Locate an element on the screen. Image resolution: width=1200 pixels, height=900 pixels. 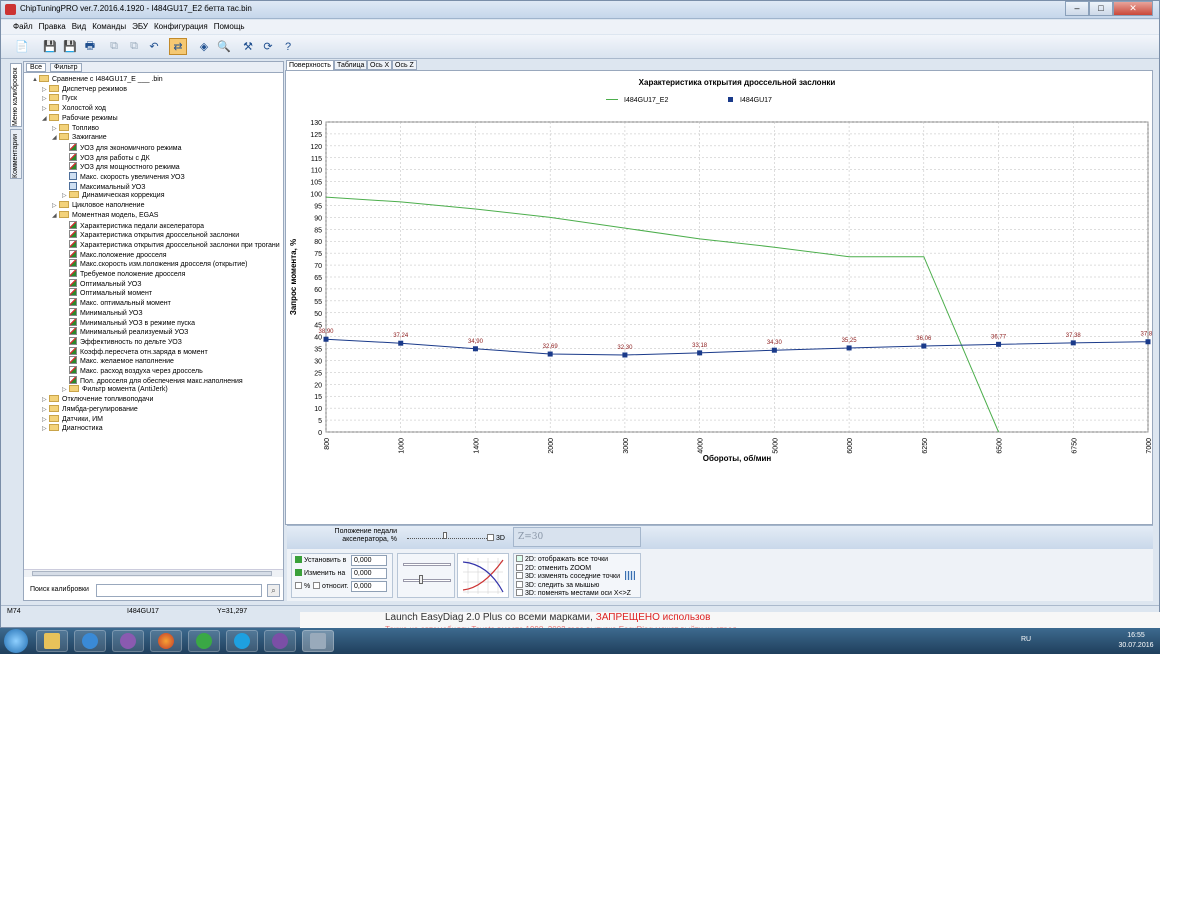
tab-surface: Поверхность is located at coordinates (310, 65).